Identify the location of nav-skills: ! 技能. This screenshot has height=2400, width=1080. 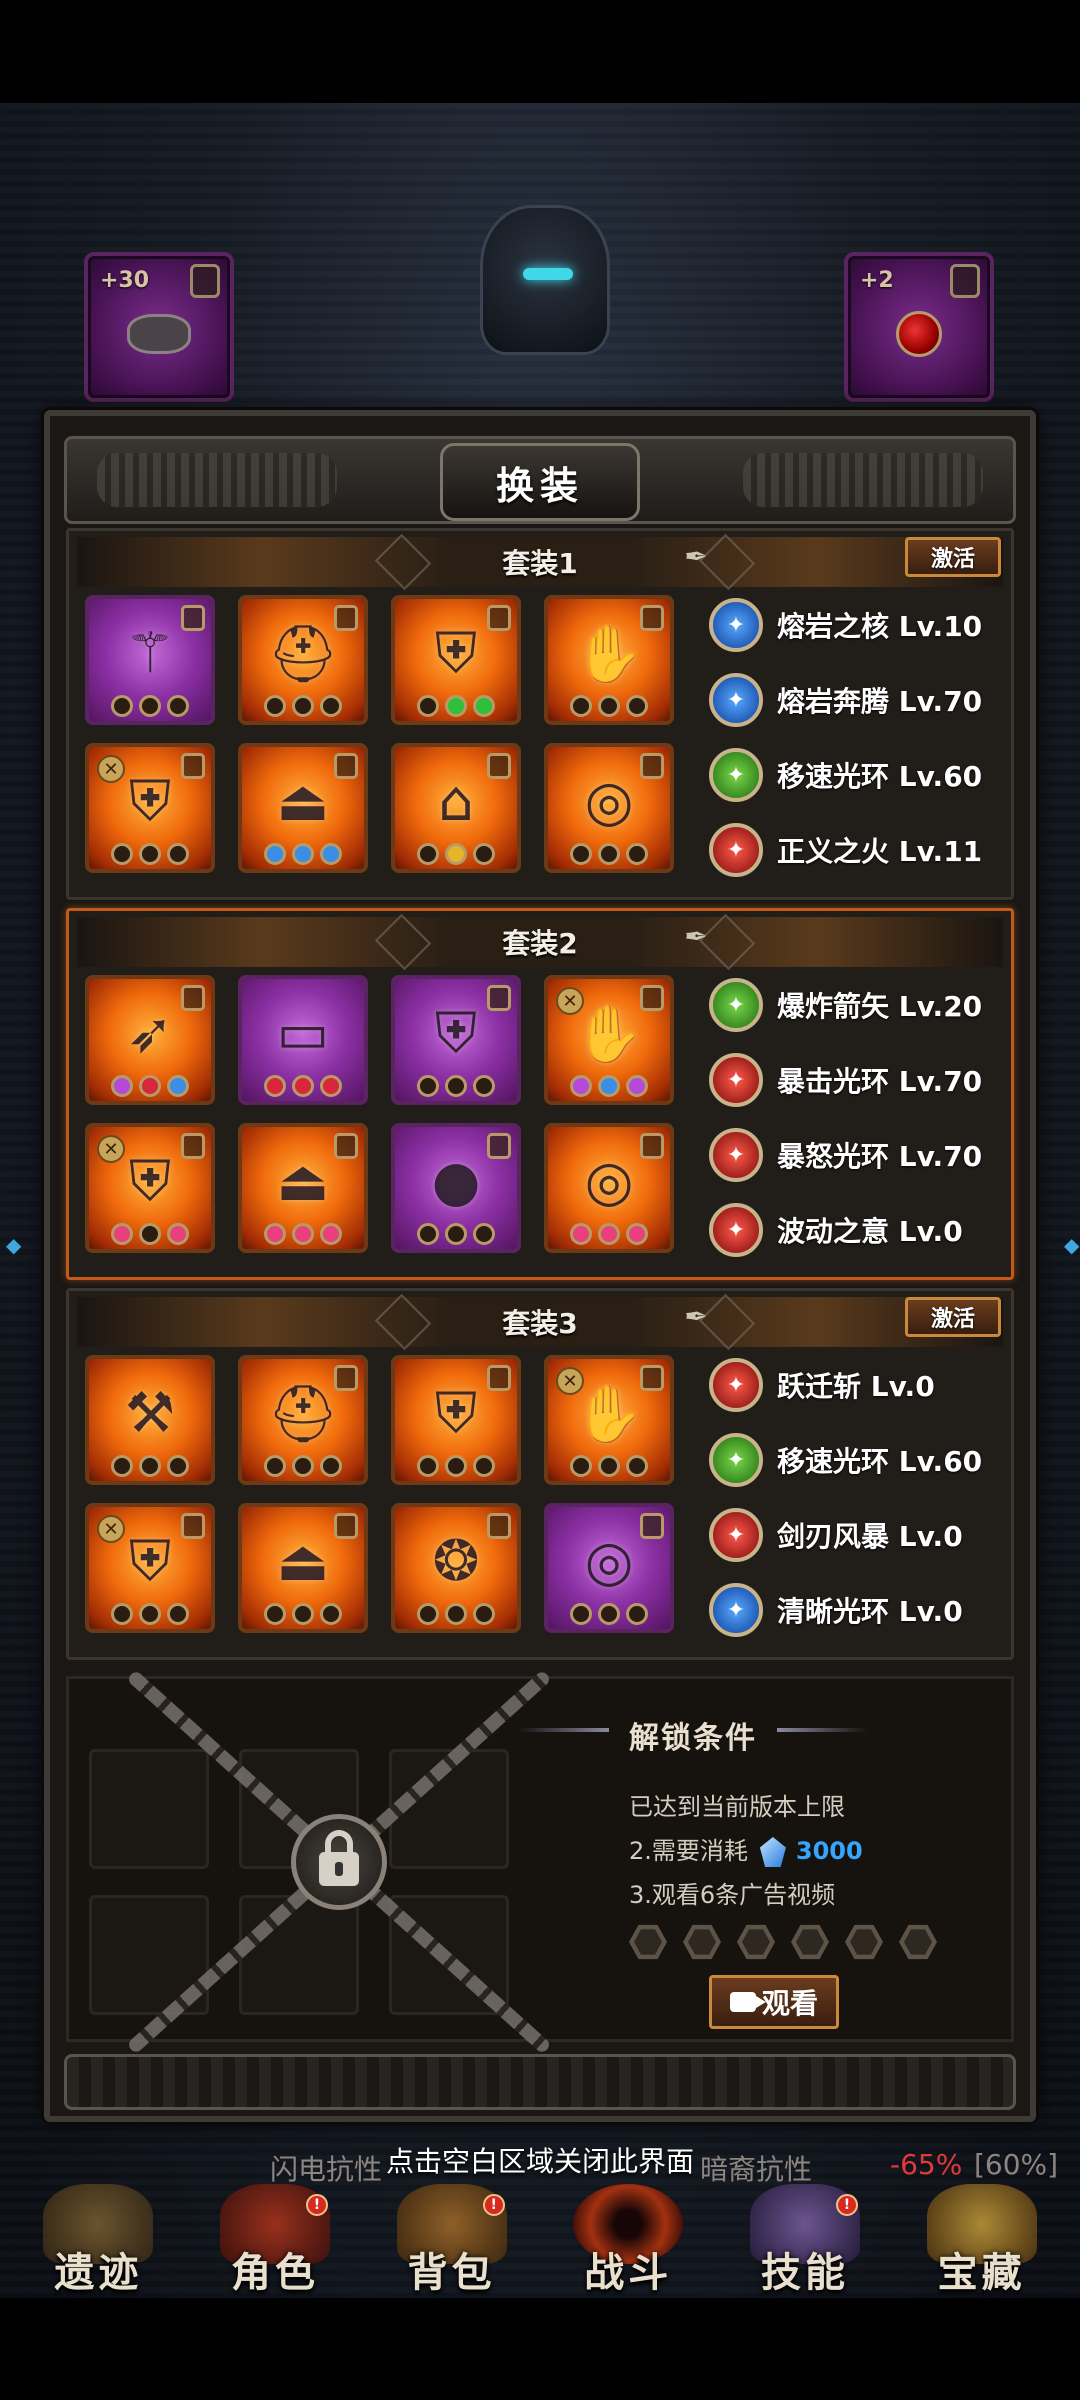
(805, 2239).